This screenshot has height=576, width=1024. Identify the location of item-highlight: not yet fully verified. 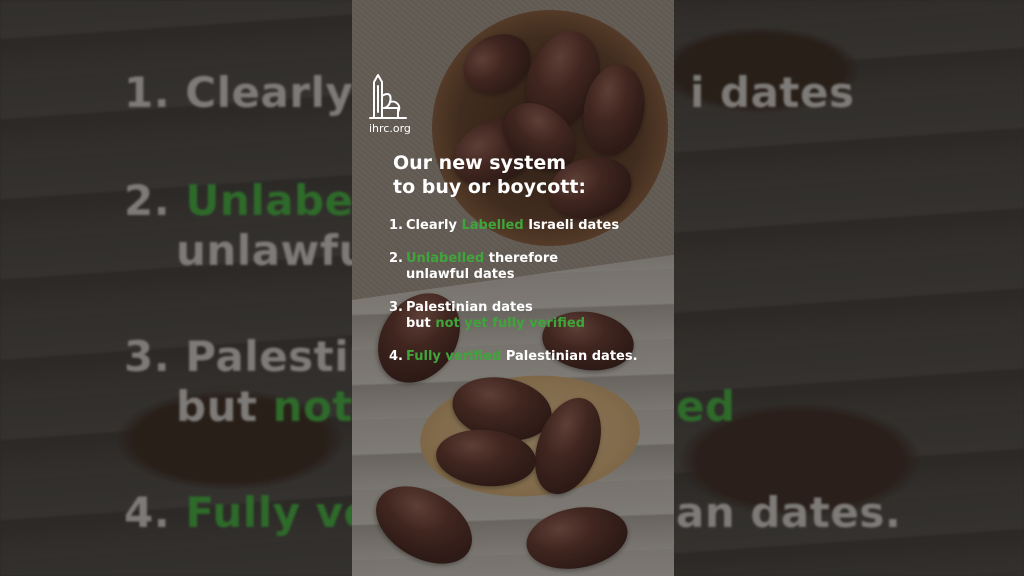
(510, 323).